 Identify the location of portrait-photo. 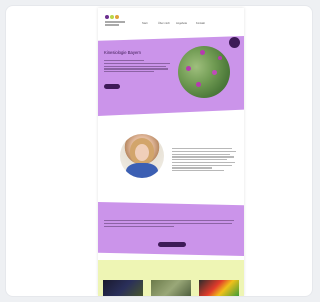
(142, 156).